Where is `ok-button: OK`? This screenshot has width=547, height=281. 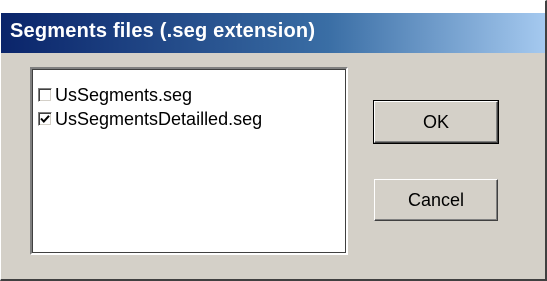 ok-button: OK is located at coordinates (436, 122).